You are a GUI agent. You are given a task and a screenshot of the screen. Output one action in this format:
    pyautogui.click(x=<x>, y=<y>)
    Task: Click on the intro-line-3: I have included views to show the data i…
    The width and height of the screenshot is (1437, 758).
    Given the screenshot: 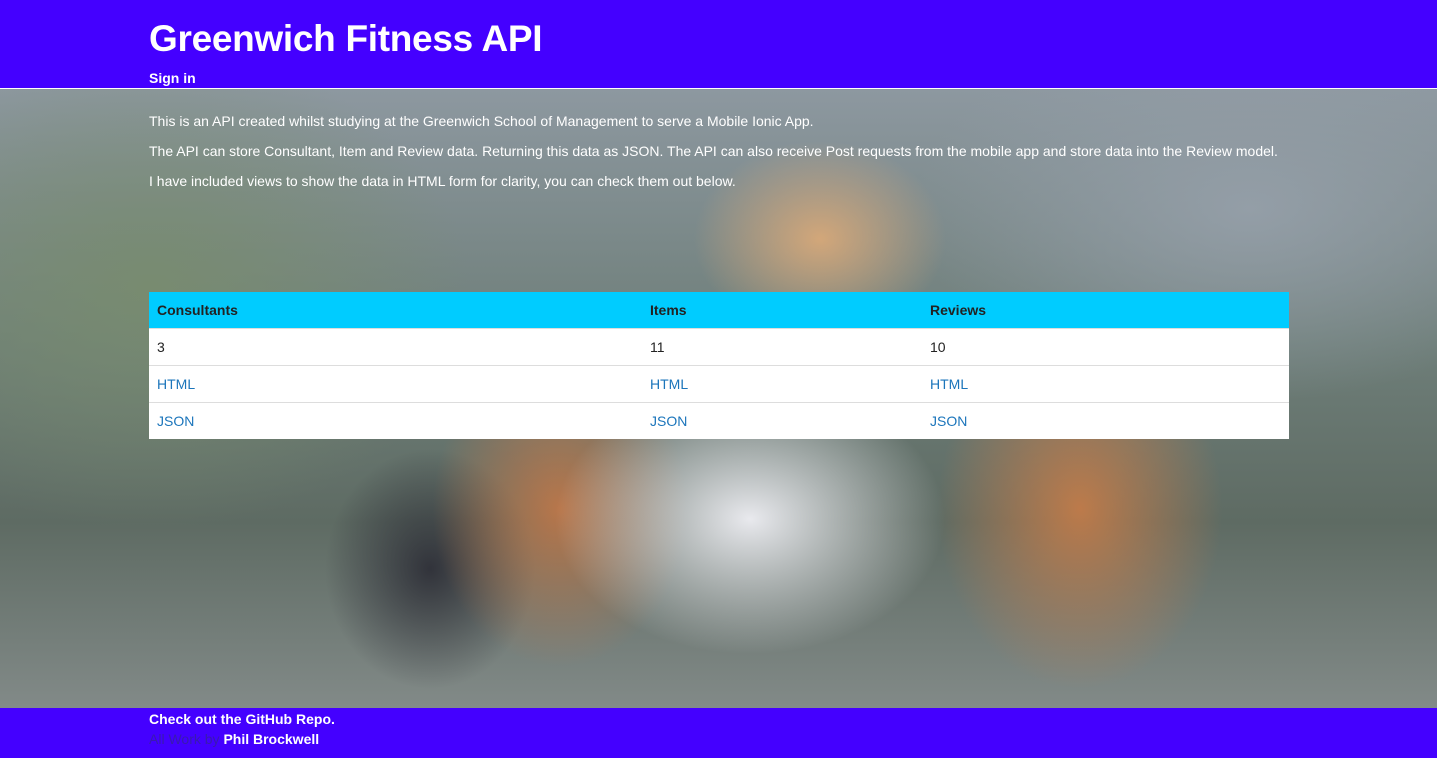 What is the action you would take?
    pyautogui.click(x=442, y=181)
    